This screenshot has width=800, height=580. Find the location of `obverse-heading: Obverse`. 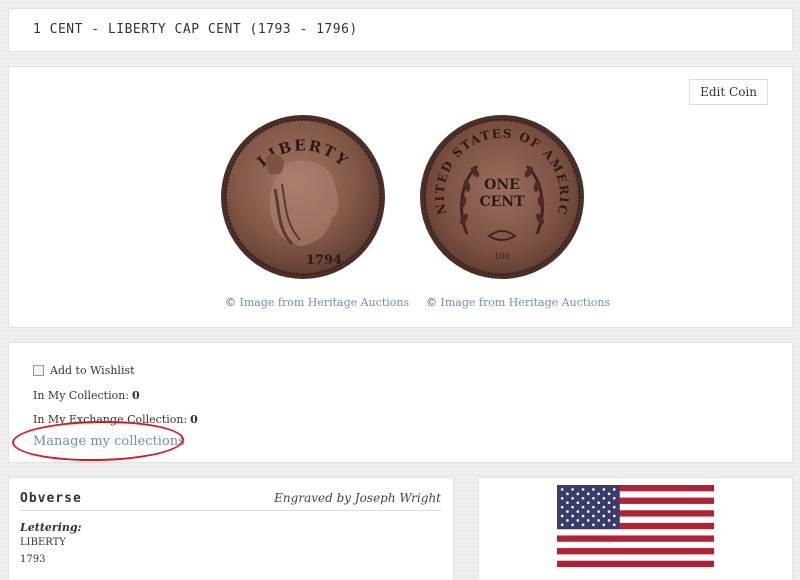

obverse-heading: Obverse is located at coordinates (51, 498).